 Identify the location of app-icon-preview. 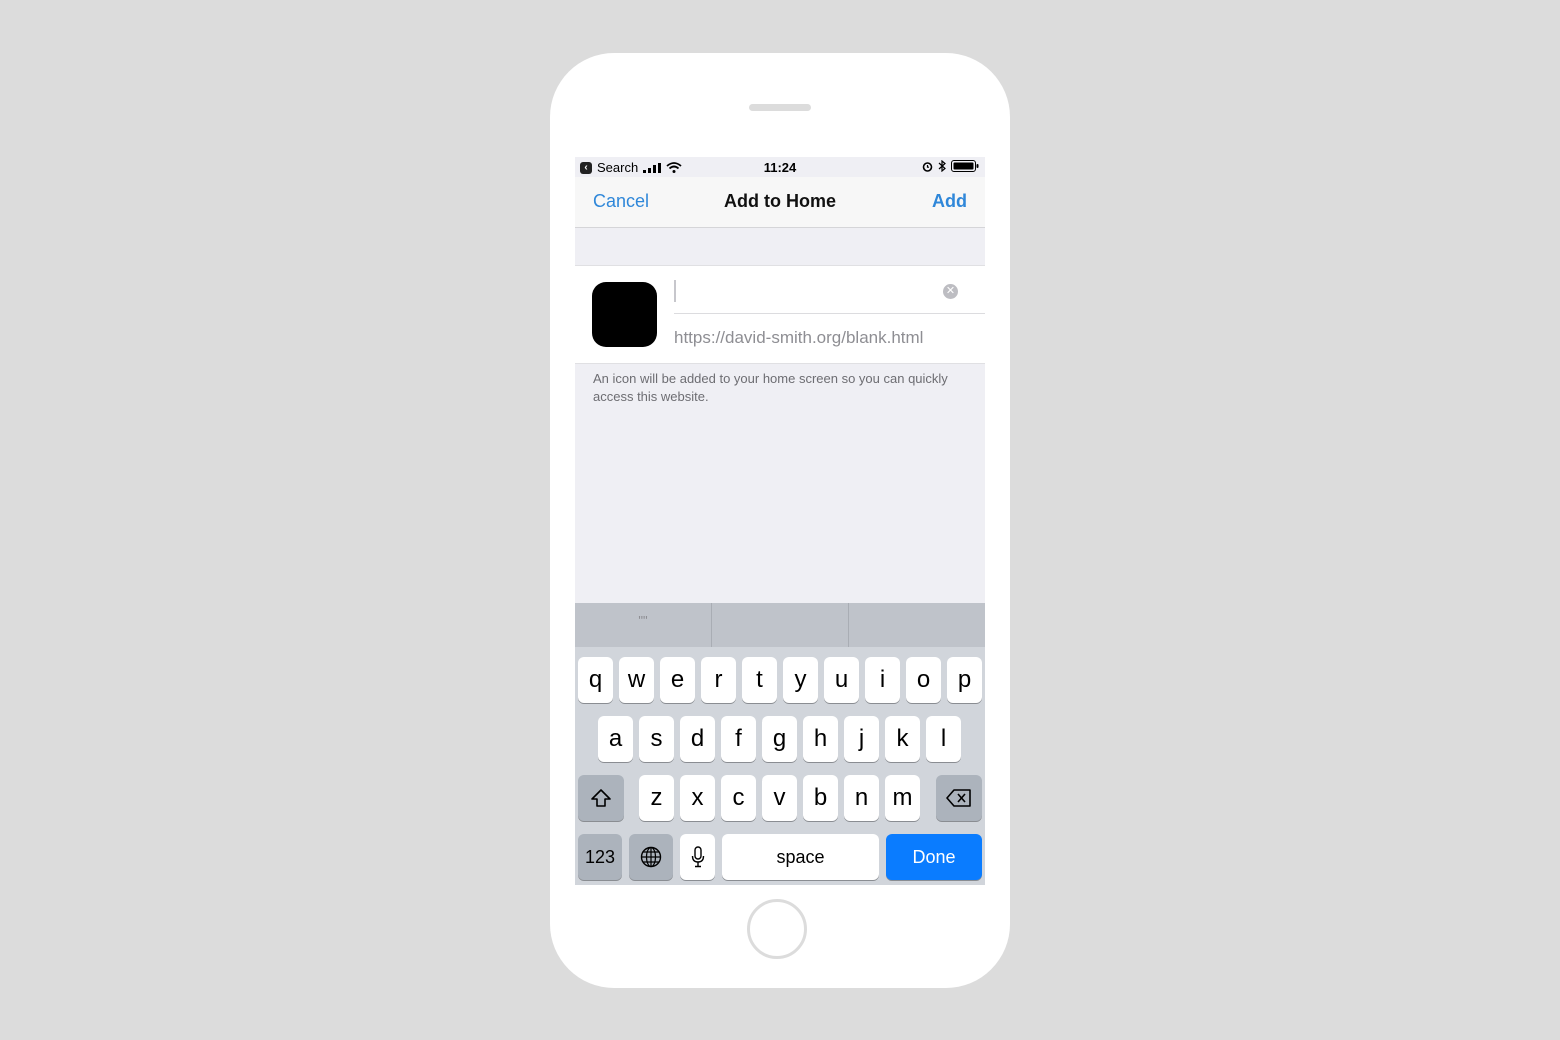
(624, 314).